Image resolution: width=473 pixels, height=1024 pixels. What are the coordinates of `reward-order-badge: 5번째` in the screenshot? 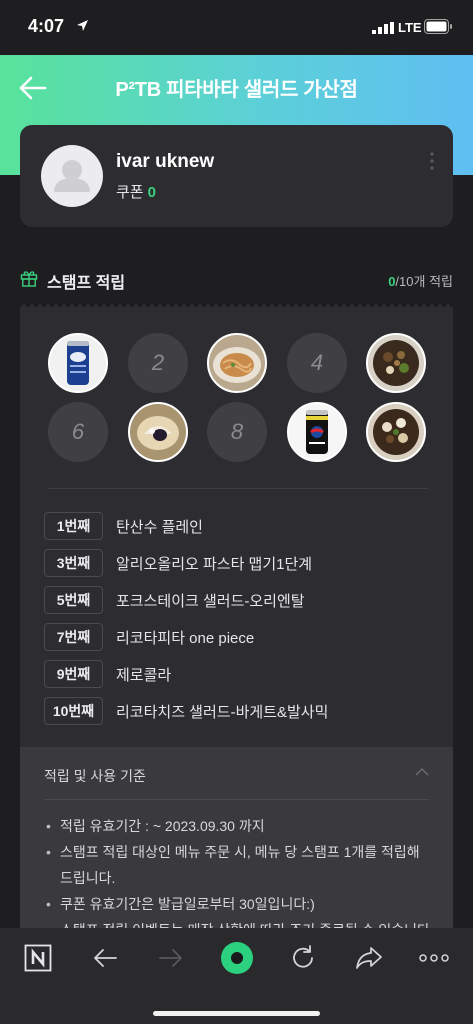 It's located at (73, 600).